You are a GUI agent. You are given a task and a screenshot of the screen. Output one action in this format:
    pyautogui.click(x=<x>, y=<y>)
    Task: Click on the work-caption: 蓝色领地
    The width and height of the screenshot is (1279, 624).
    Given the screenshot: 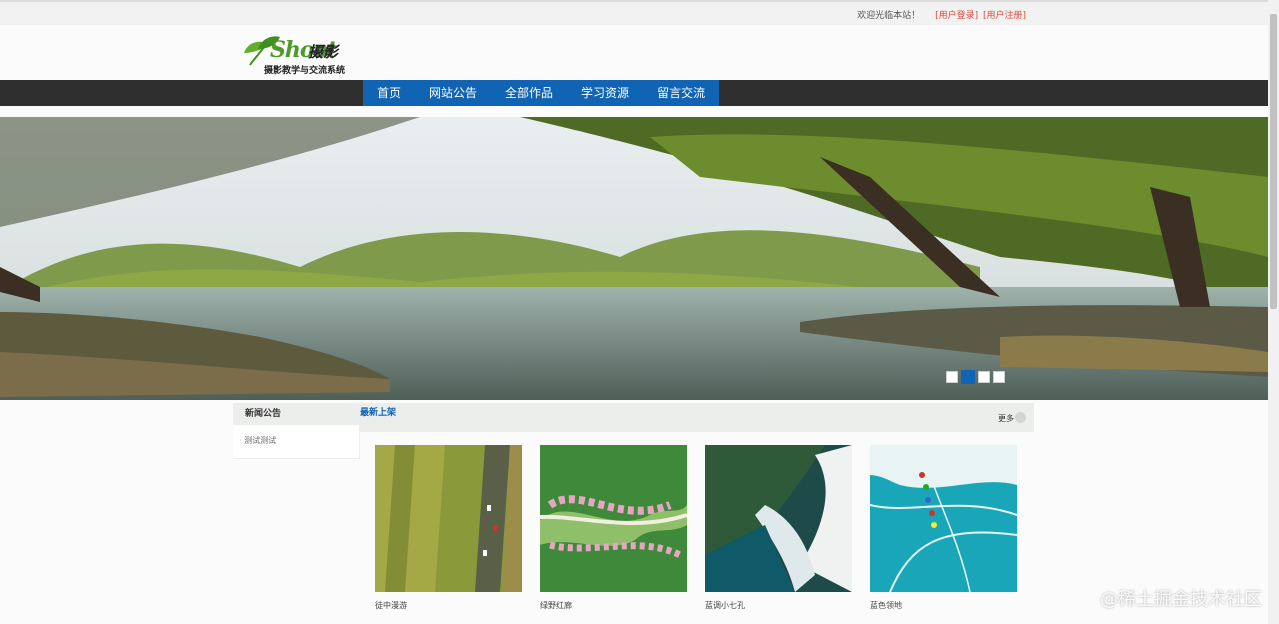 What is the action you would take?
    pyautogui.click(x=943, y=605)
    